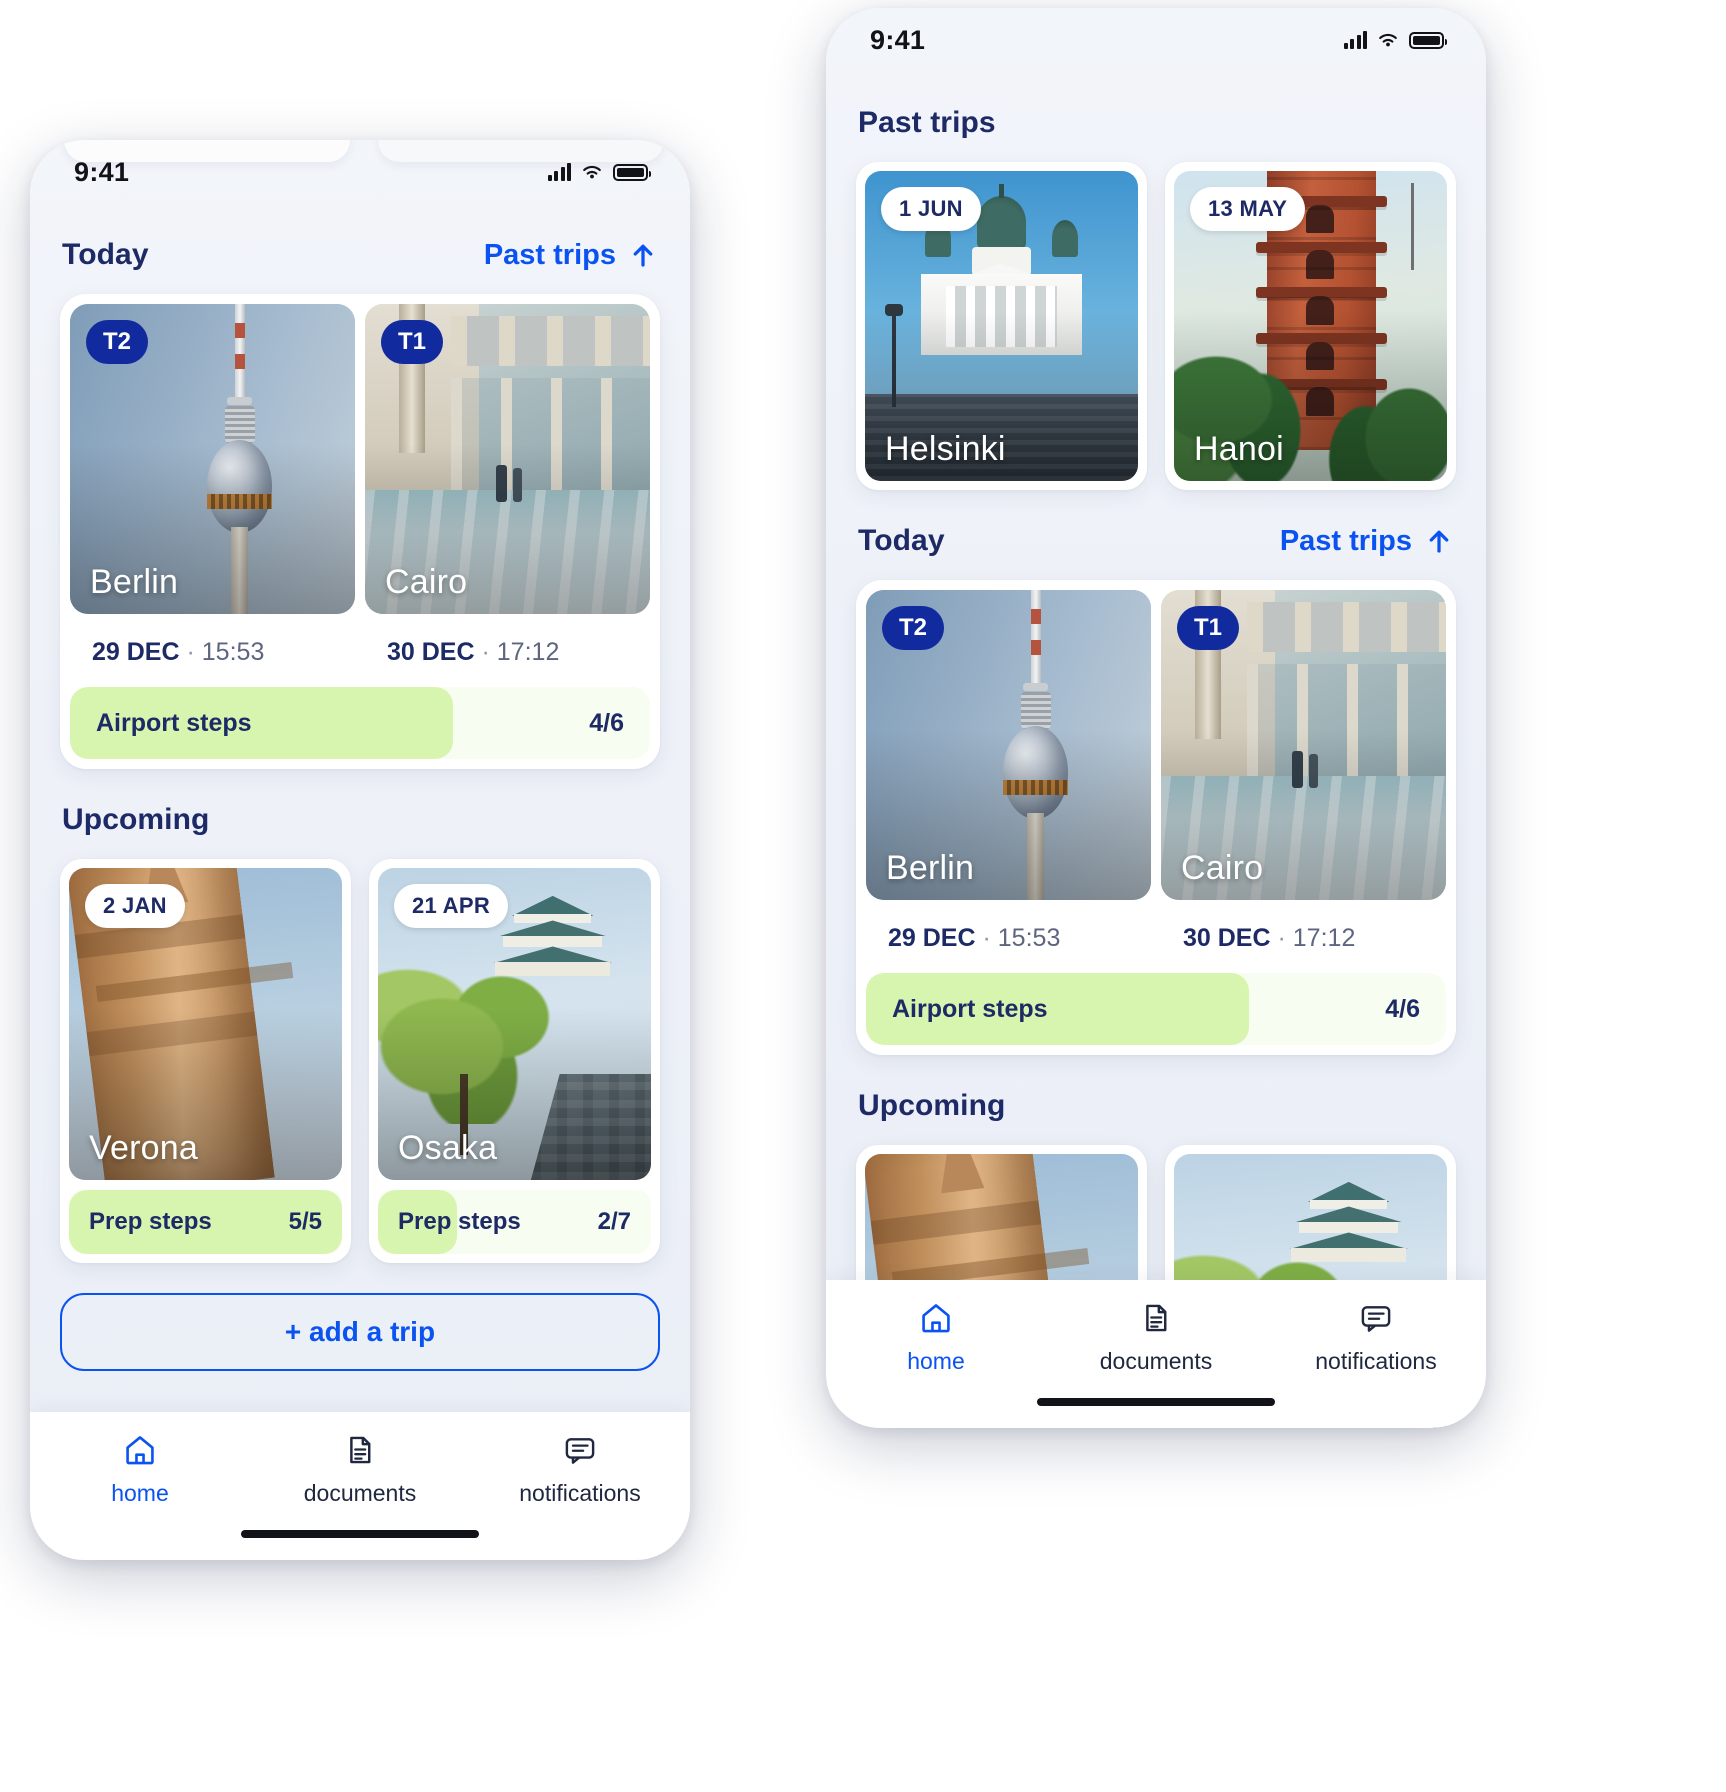  Describe the element at coordinates (1222, 868) in the screenshot. I see `city-name: Cairo` at that location.